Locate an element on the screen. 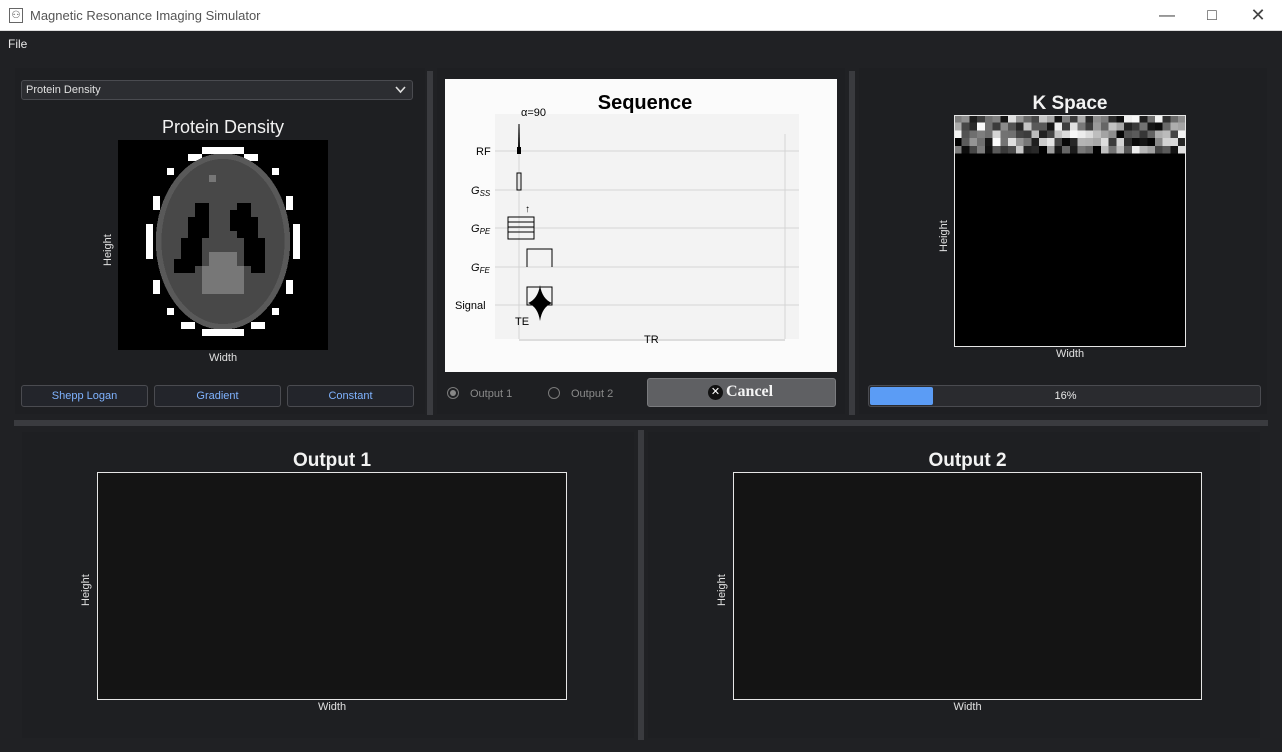 This screenshot has height=752, width=1282. close-icon: ✕ is located at coordinates (1258, 15).